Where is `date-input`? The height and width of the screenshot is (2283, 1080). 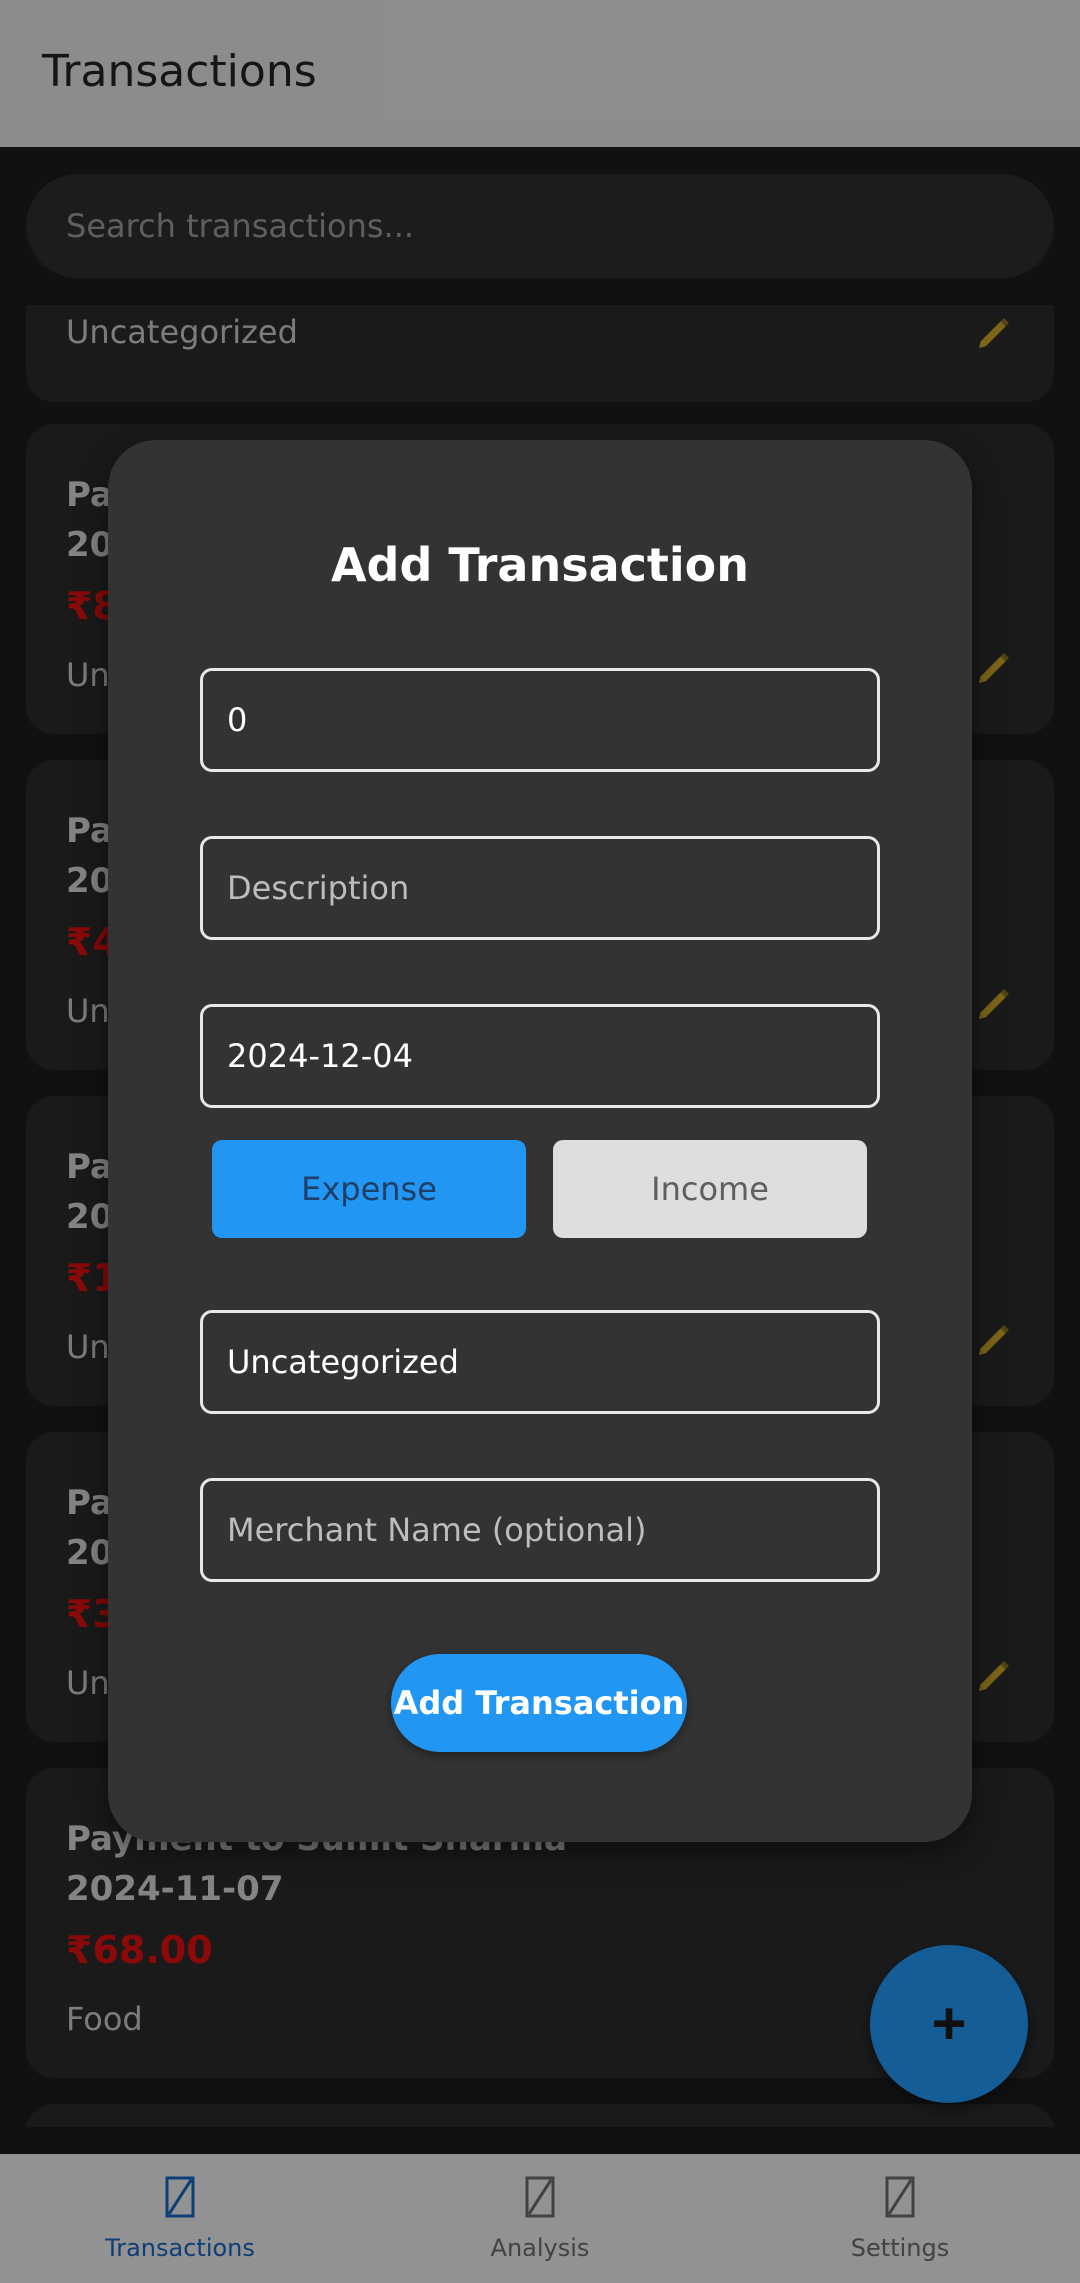 date-input is located at coordinates (540, 1056).